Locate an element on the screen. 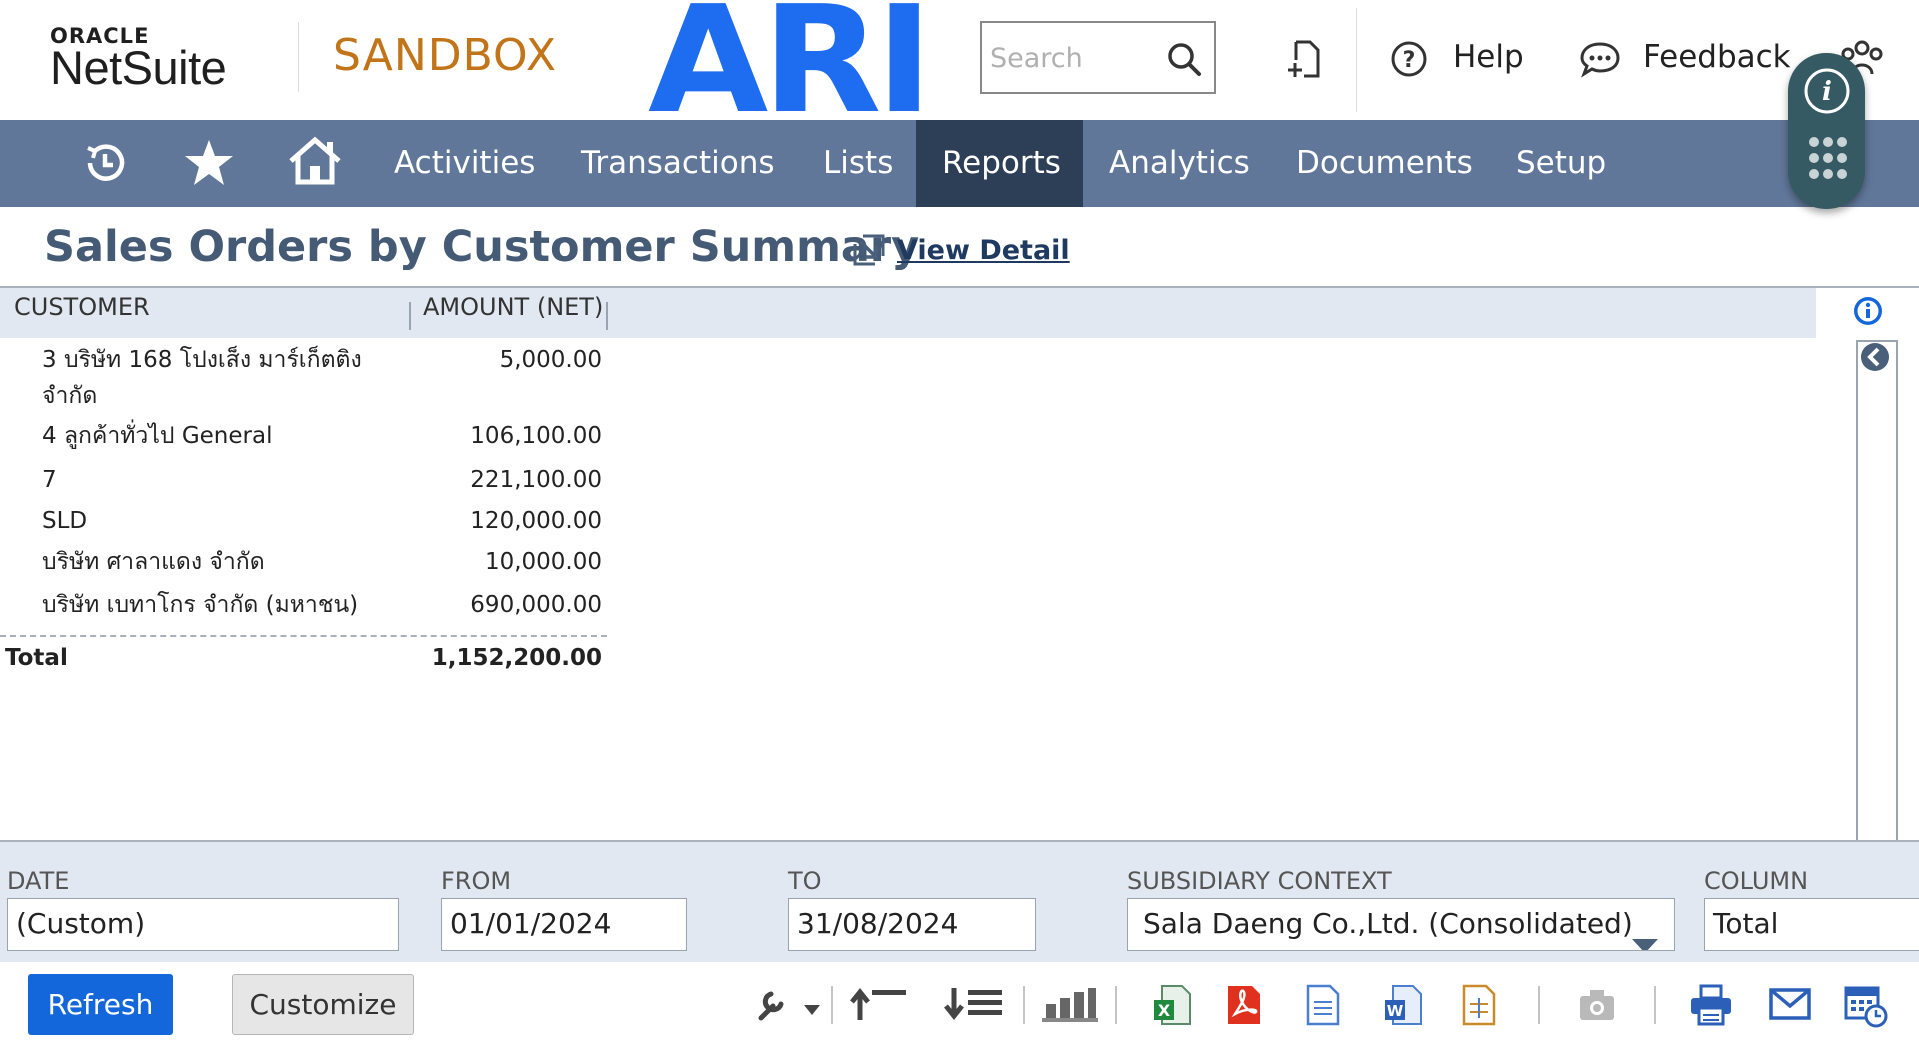 The width and height of the screenshot is (1919, 1051). from-label: FROM is located at coordinates (476, 881).